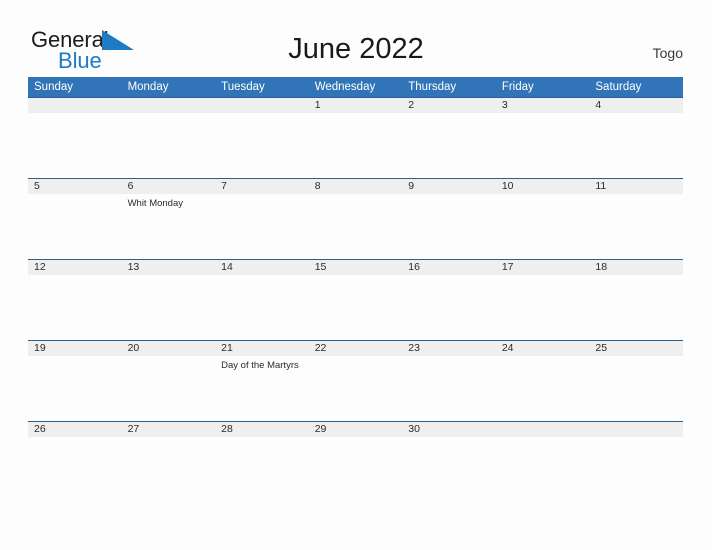 This screenshot has height=550, width=712. I want to click on calendar-week-row: 12 13 14 15 16 17 18, so click(355, 299).